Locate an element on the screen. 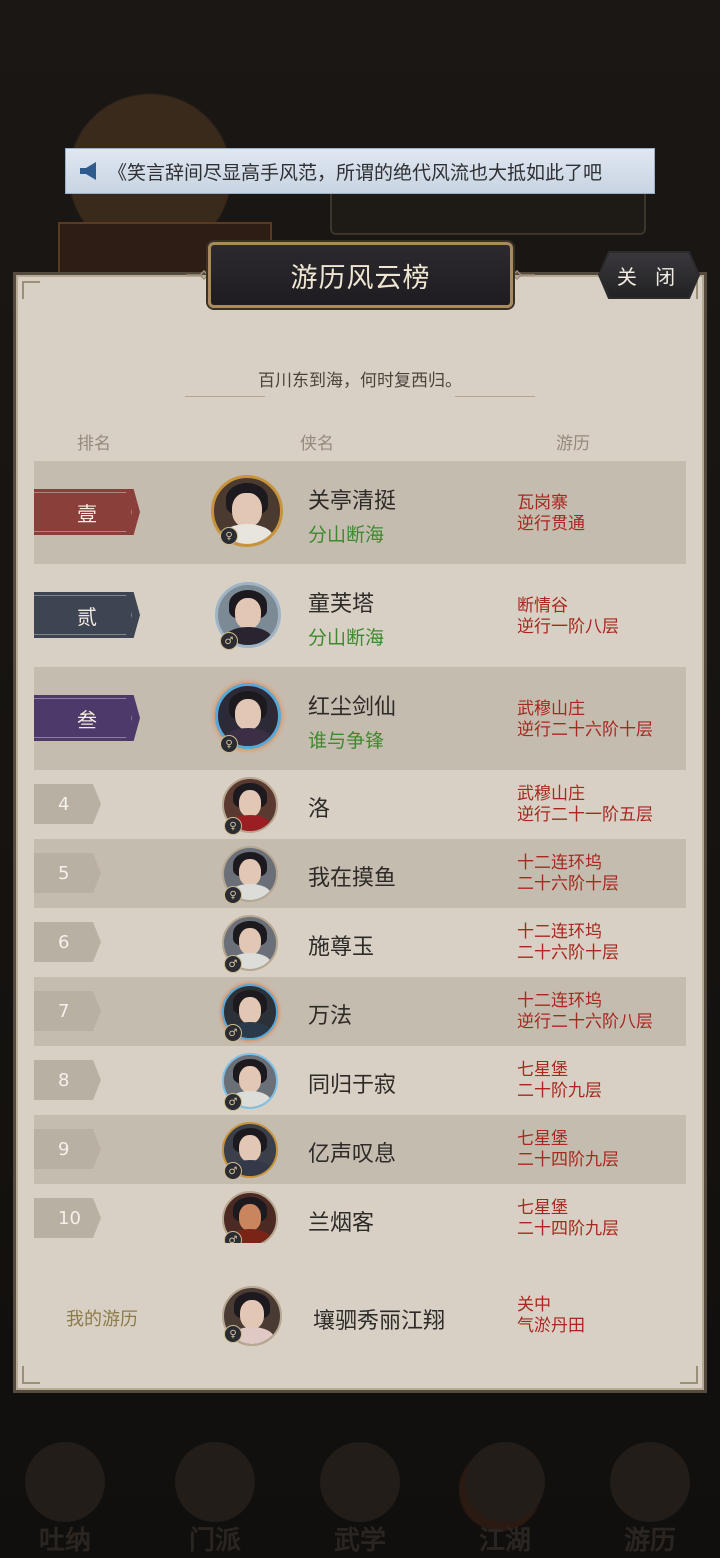 The width and height of the screenshot is (720, 1558). travel-progress: 逆行二十六阶八层 is located at coordinates (585, 1022).